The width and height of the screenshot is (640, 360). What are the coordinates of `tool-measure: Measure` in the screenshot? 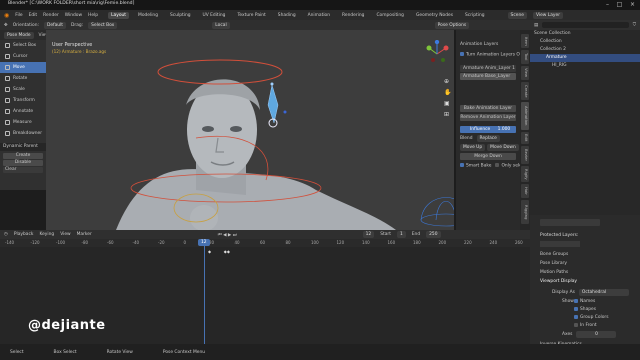 It's located at (23, 122).